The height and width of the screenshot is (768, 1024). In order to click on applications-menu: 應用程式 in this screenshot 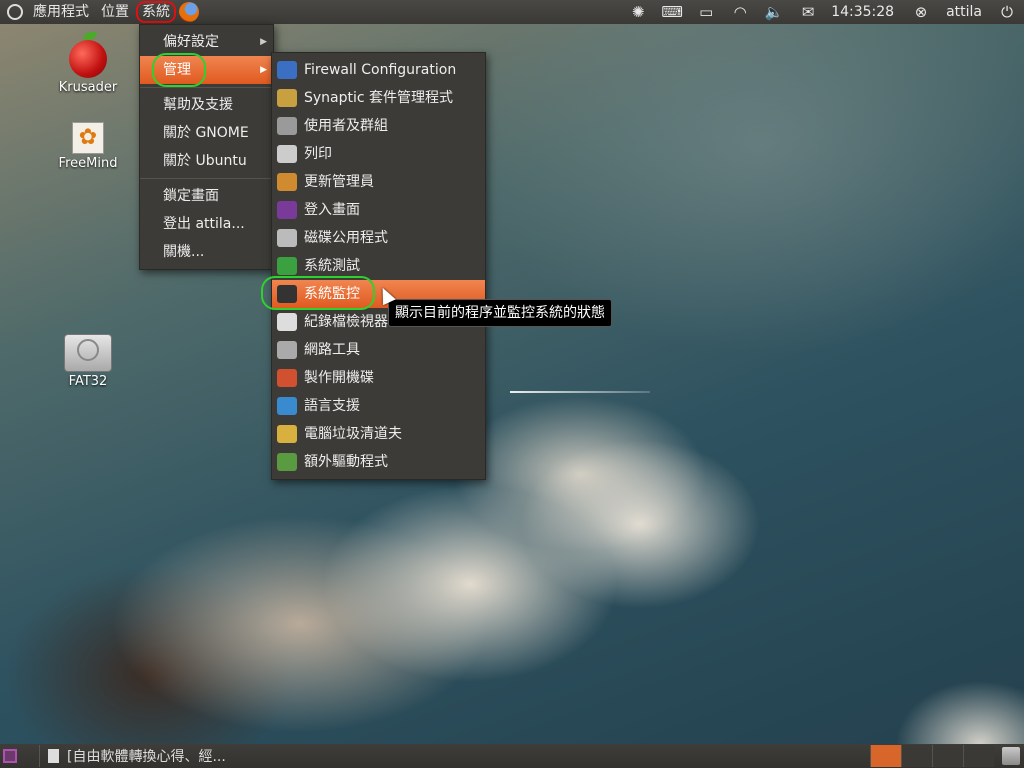, I will do `click(61, 12)`.